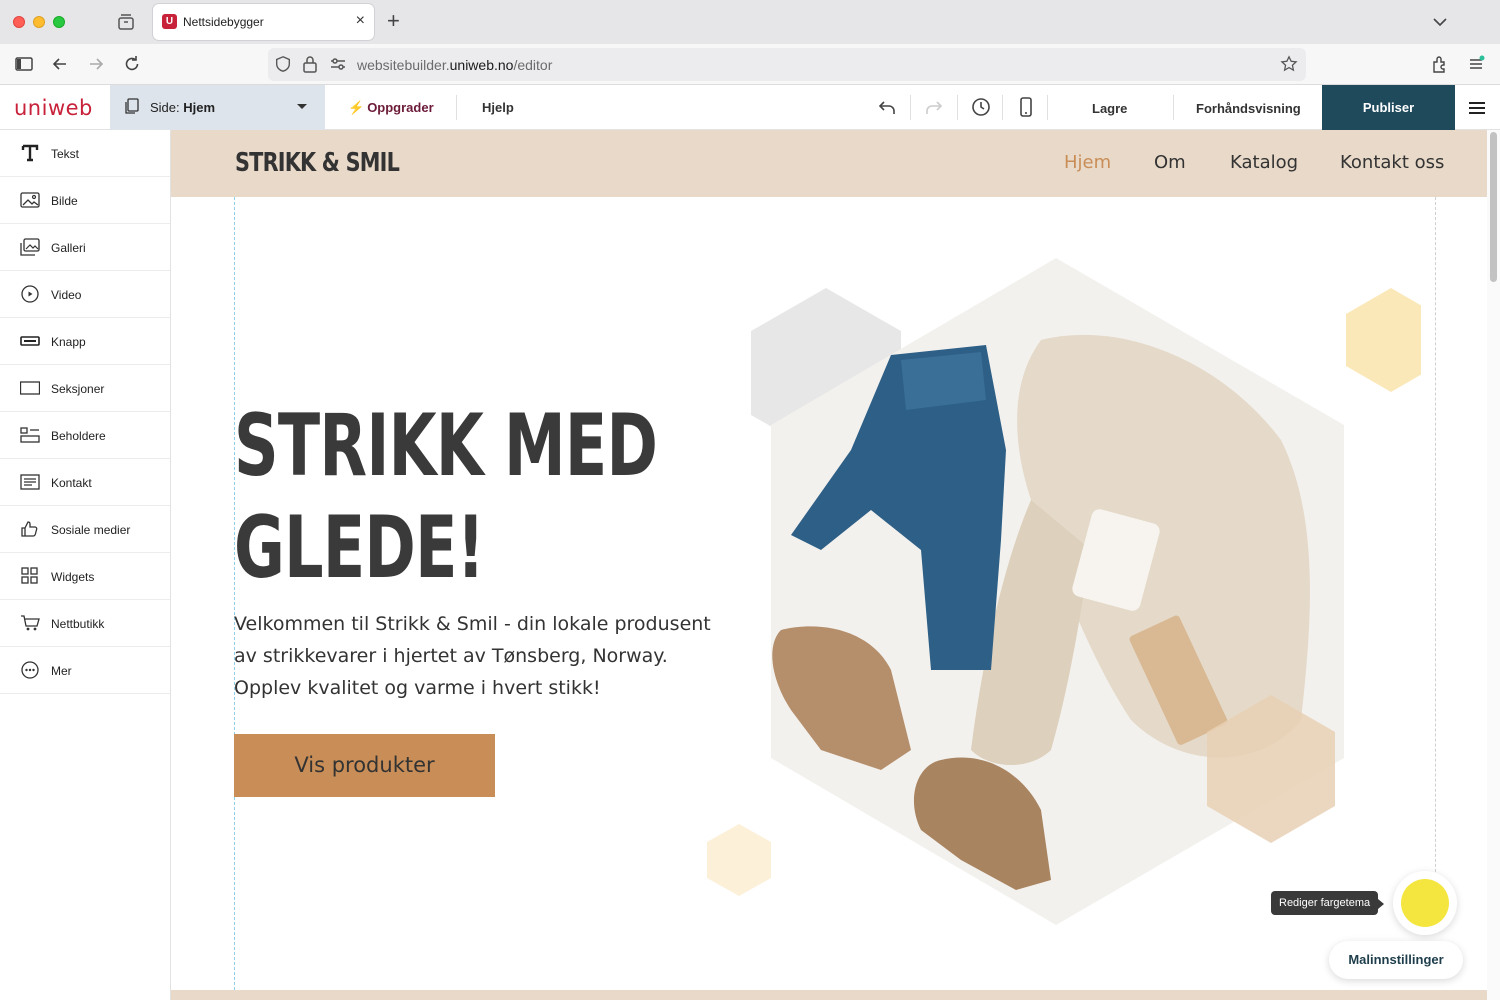 Image resolution: width=1500 pixels, height=1000 pixels. Describe the element at coordinates (1493, 207) in the screenshot. I see `scrollbar-thumb` at that location.